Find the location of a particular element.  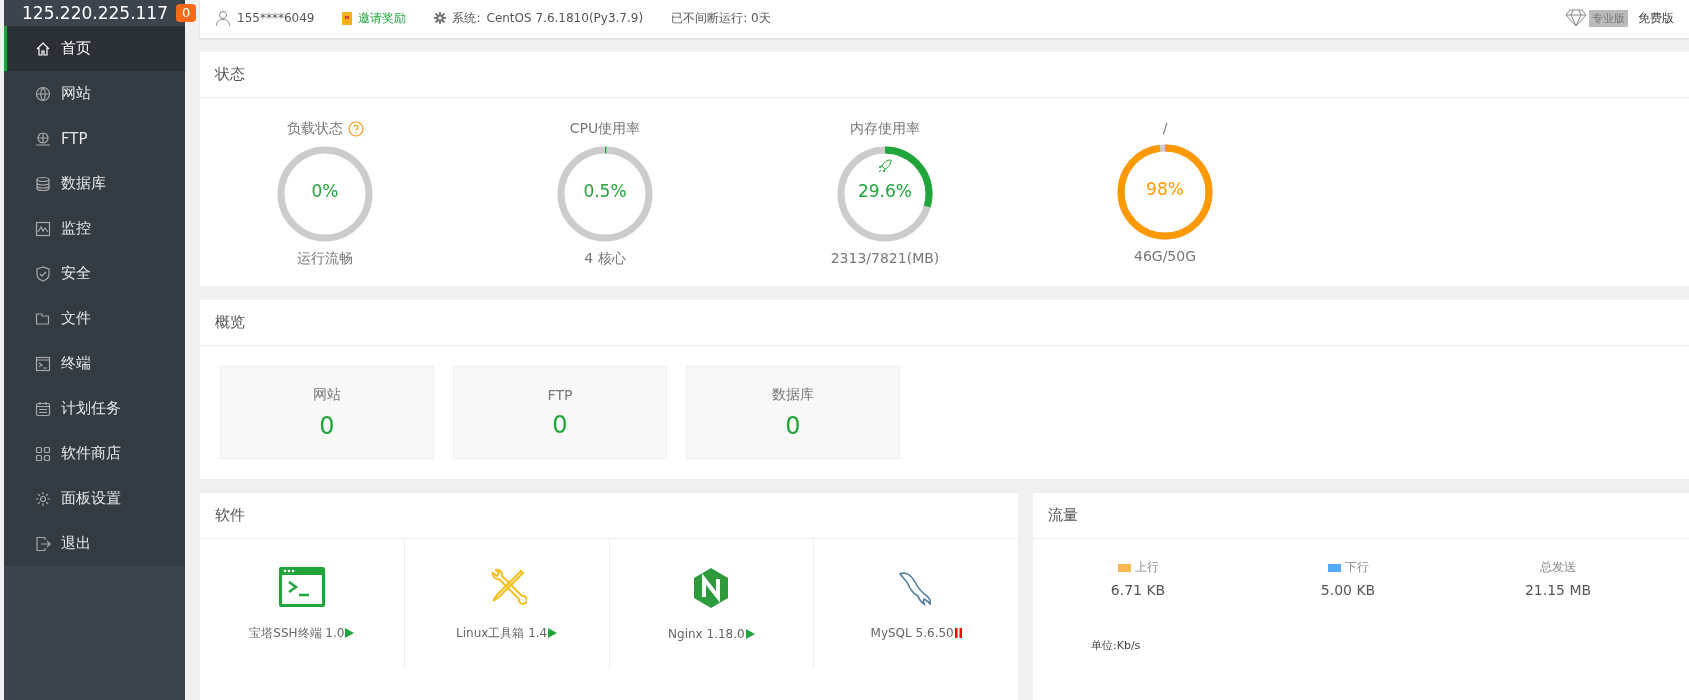

system-version: CentOS 7.6.1810(Py3.7.9) is located at coordinates (565, 18).